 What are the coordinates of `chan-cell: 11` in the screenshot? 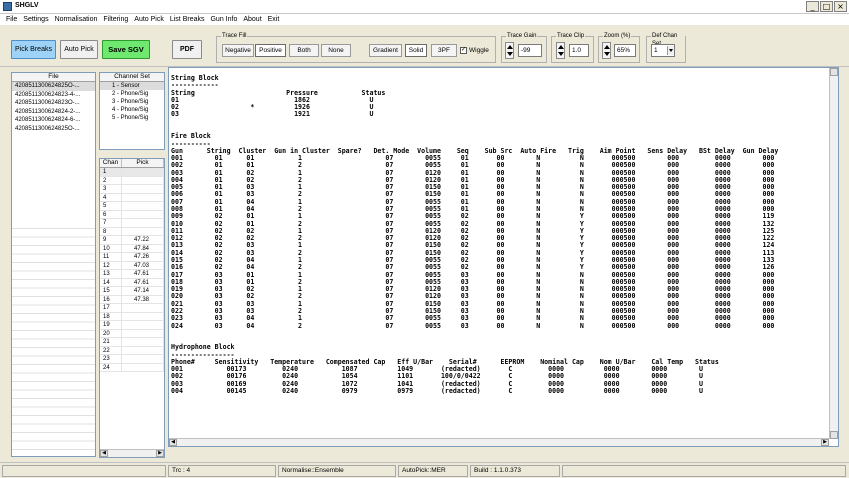 It's located at (111, 257).